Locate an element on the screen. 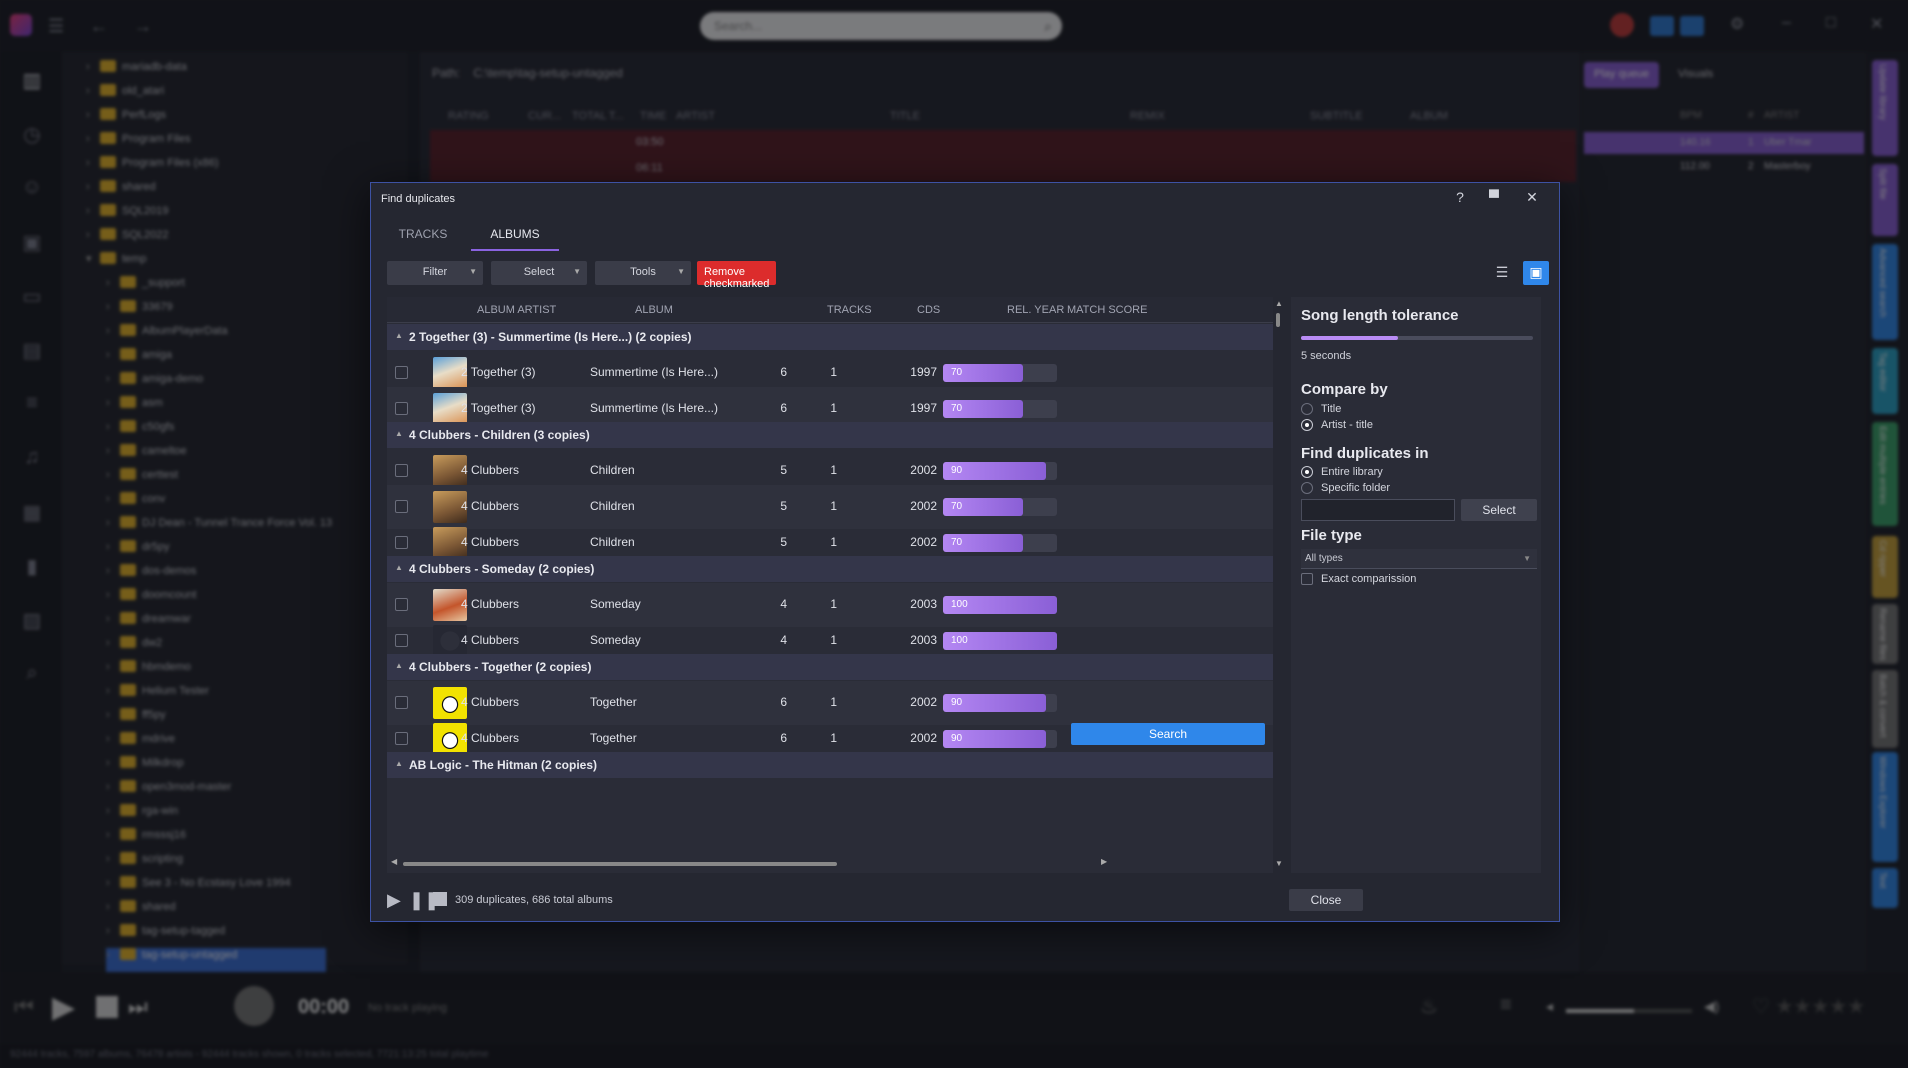  scroll-right-icon: ▶ is located at coordinates (1104, 861).